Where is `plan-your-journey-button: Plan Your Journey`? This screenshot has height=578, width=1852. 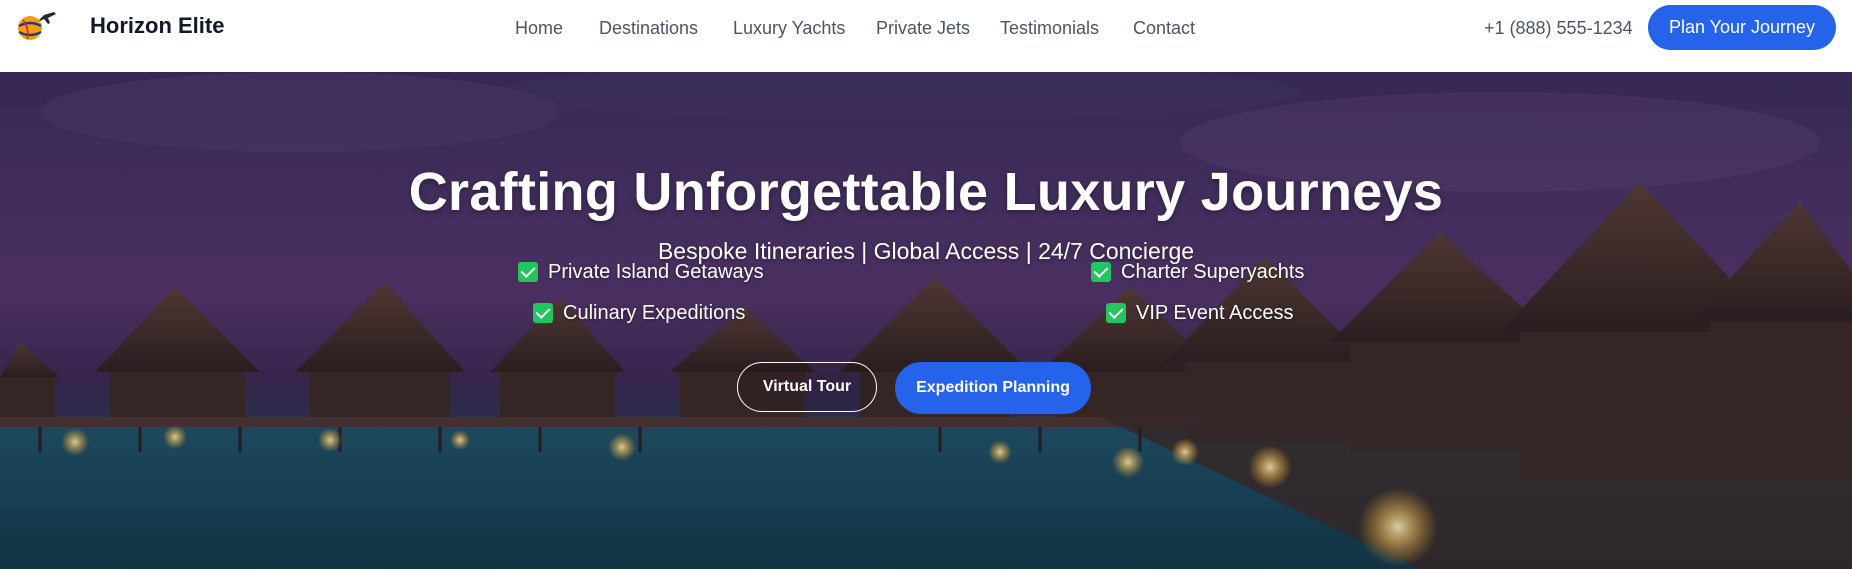 plan-your-journey-button: Plan Your Journey is located at coordinates (1742, 27).